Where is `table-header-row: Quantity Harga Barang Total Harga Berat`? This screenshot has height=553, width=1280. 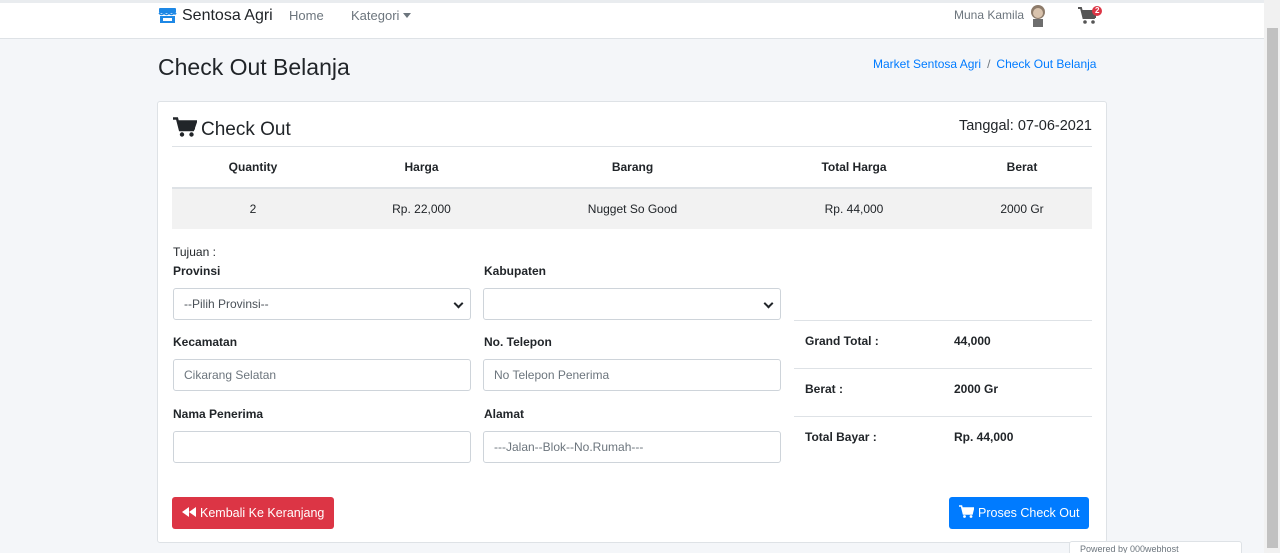 table-header-row: Quantity Harga Barang Total Harga Berat is located at coordinates (632, 167).